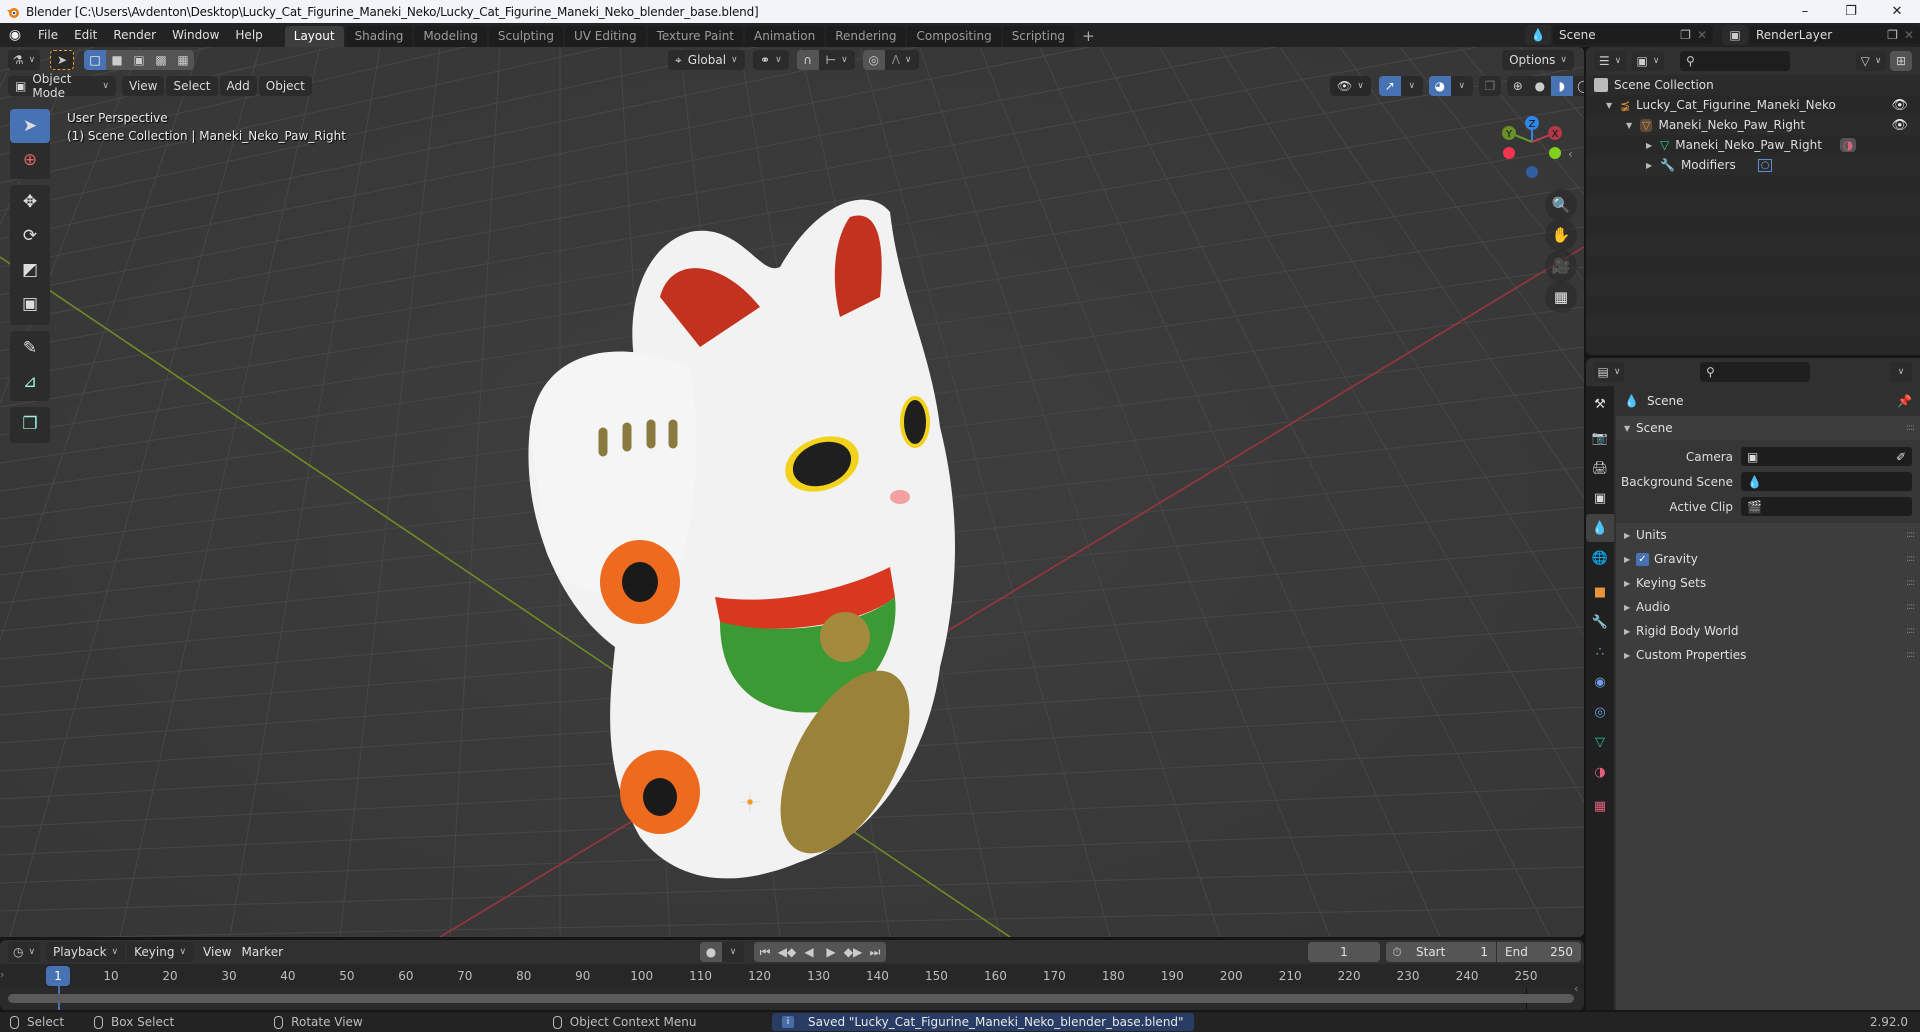 This screenshot has height=1032, width=1920. I want to click on panel-rigid-body-world-header: ▶ Rigid Body World ::::, so click(1768, 631).